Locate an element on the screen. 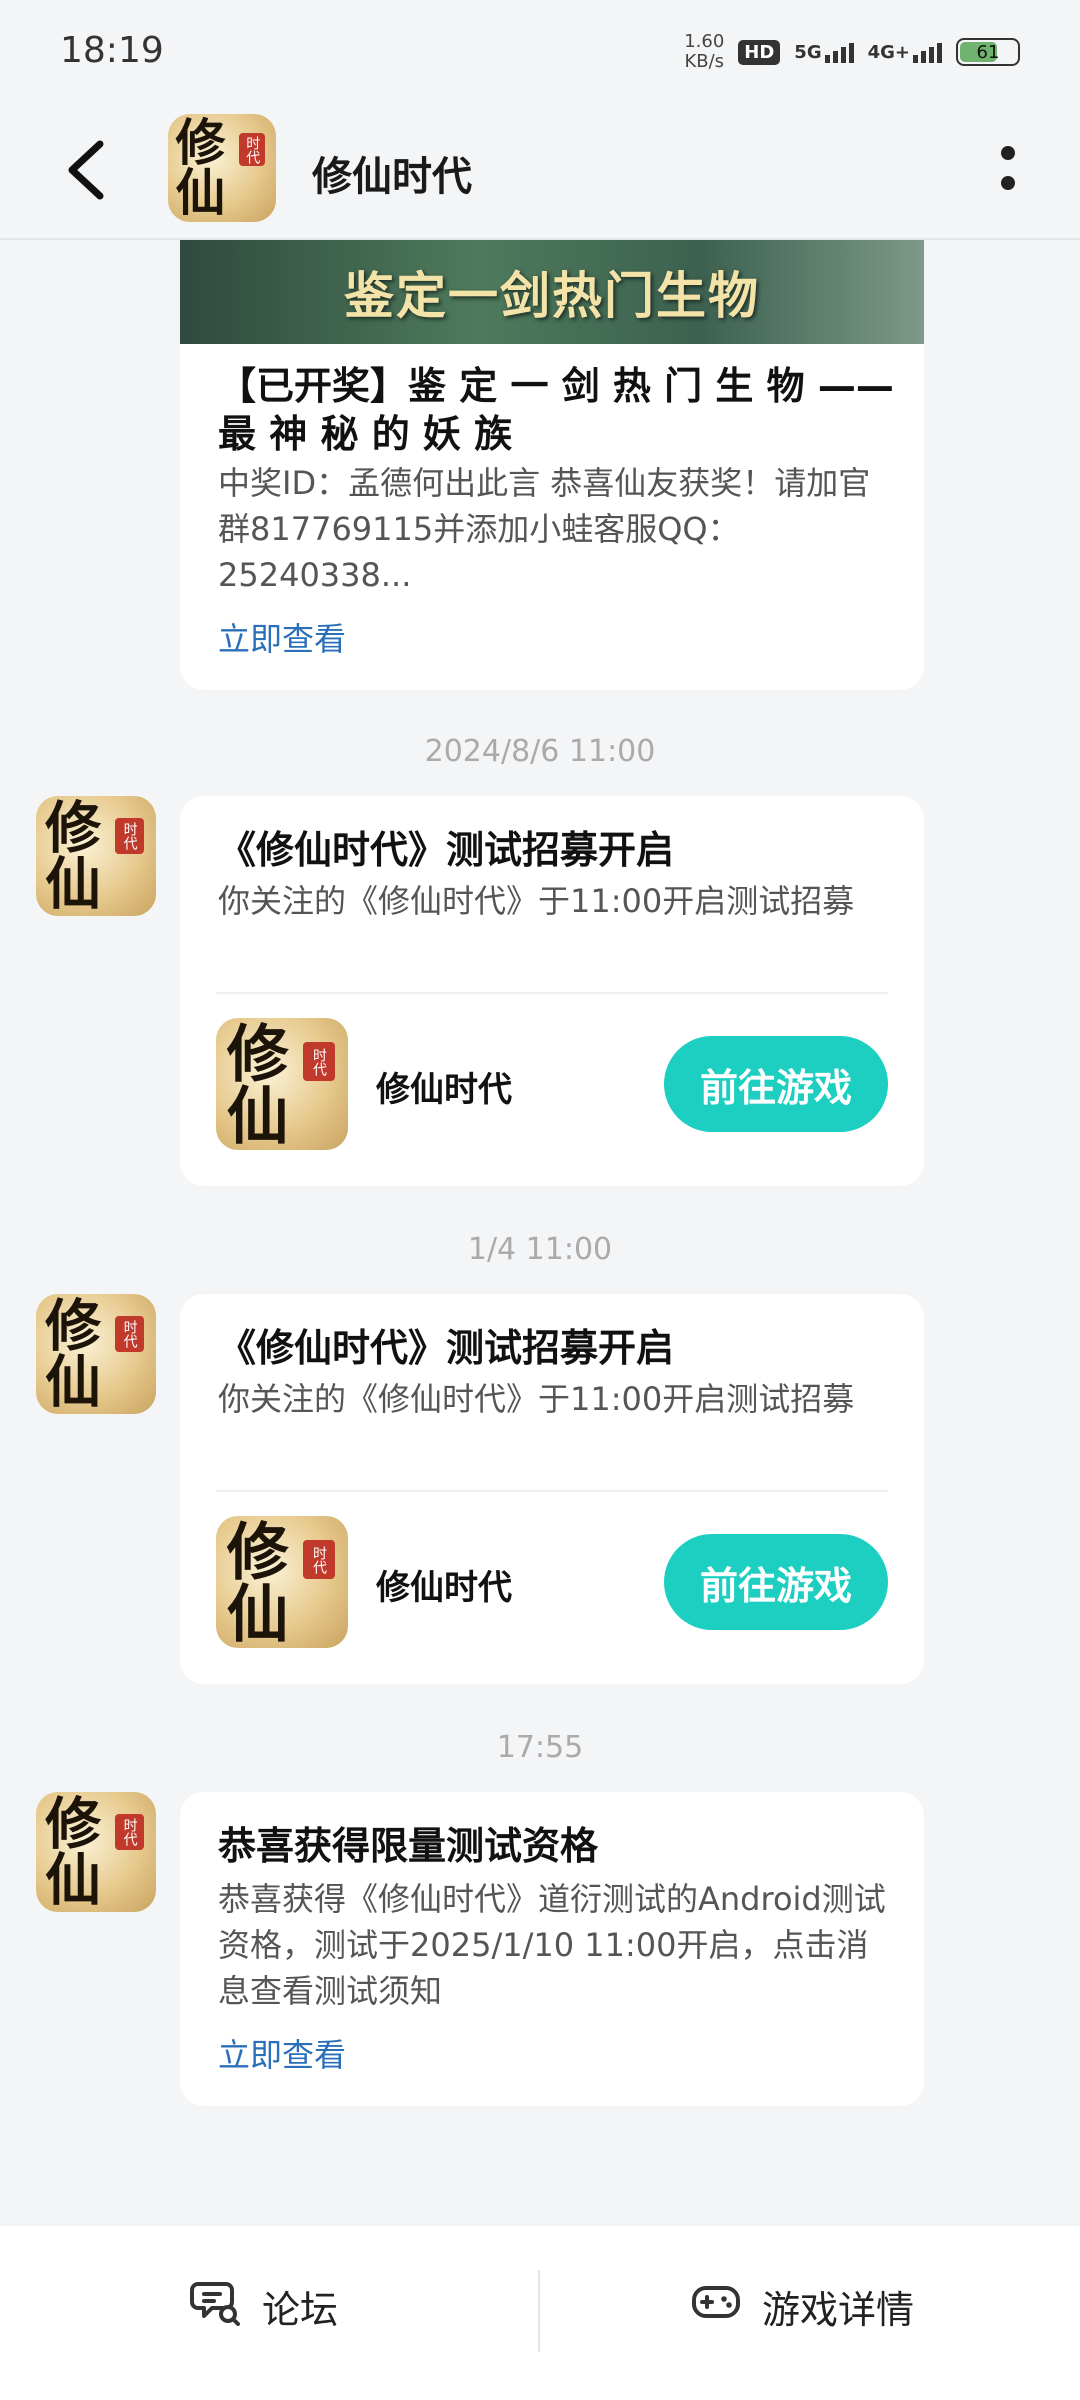 The height and width of the screenshot is (2400, 1080). status-icons: 1.60 KB/s HD 5G 4G+ 61 is located at coordinates (852, 52).